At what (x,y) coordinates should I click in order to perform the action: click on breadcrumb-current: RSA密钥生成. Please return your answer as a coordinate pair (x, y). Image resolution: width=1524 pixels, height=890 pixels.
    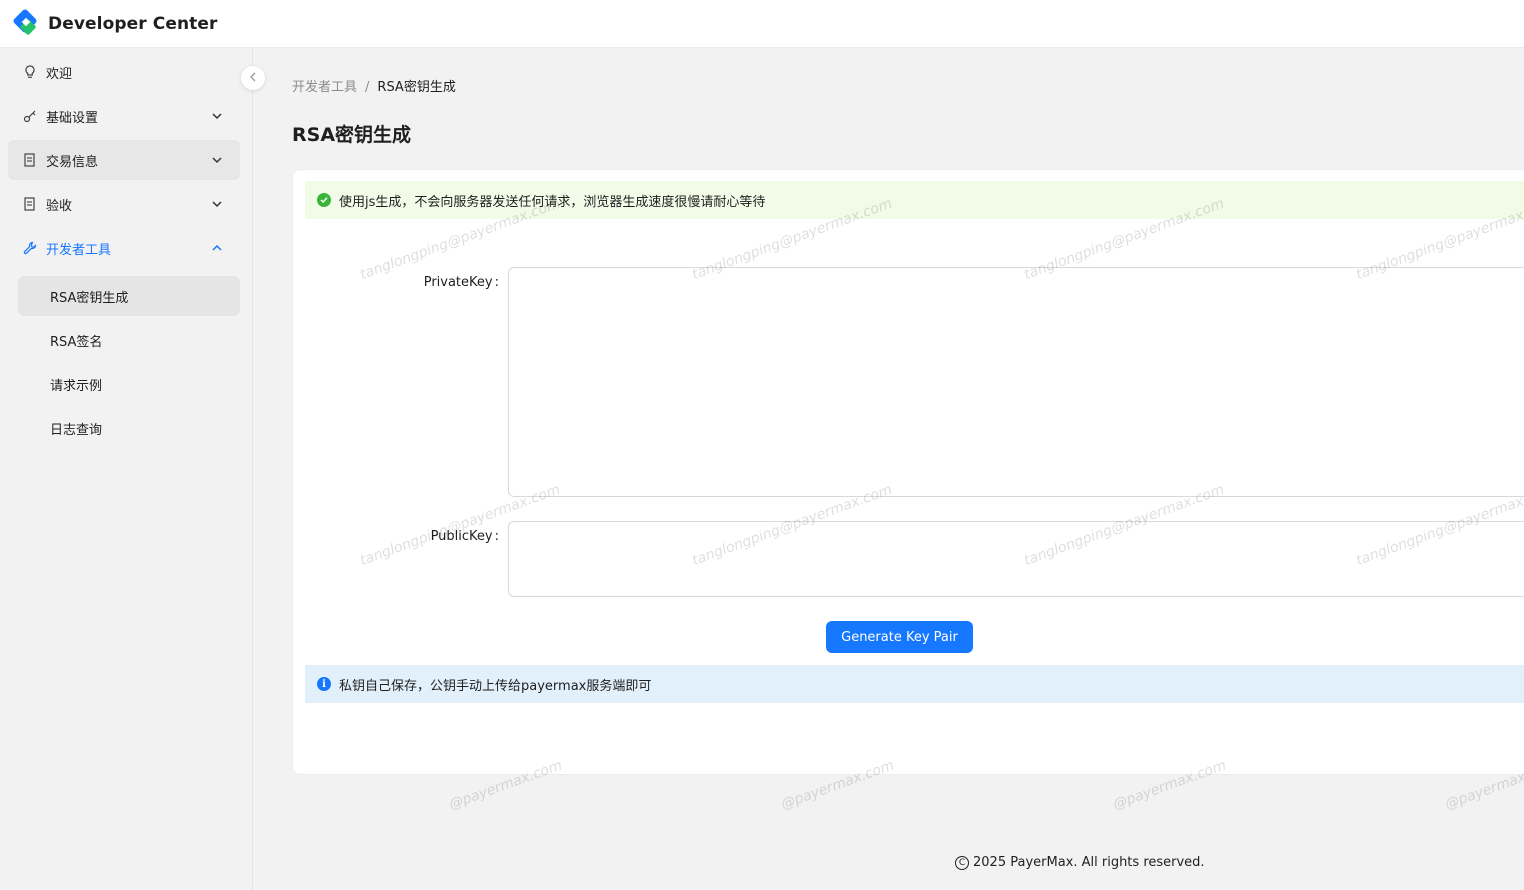
    Looking at the image, I should click on (416, 87).